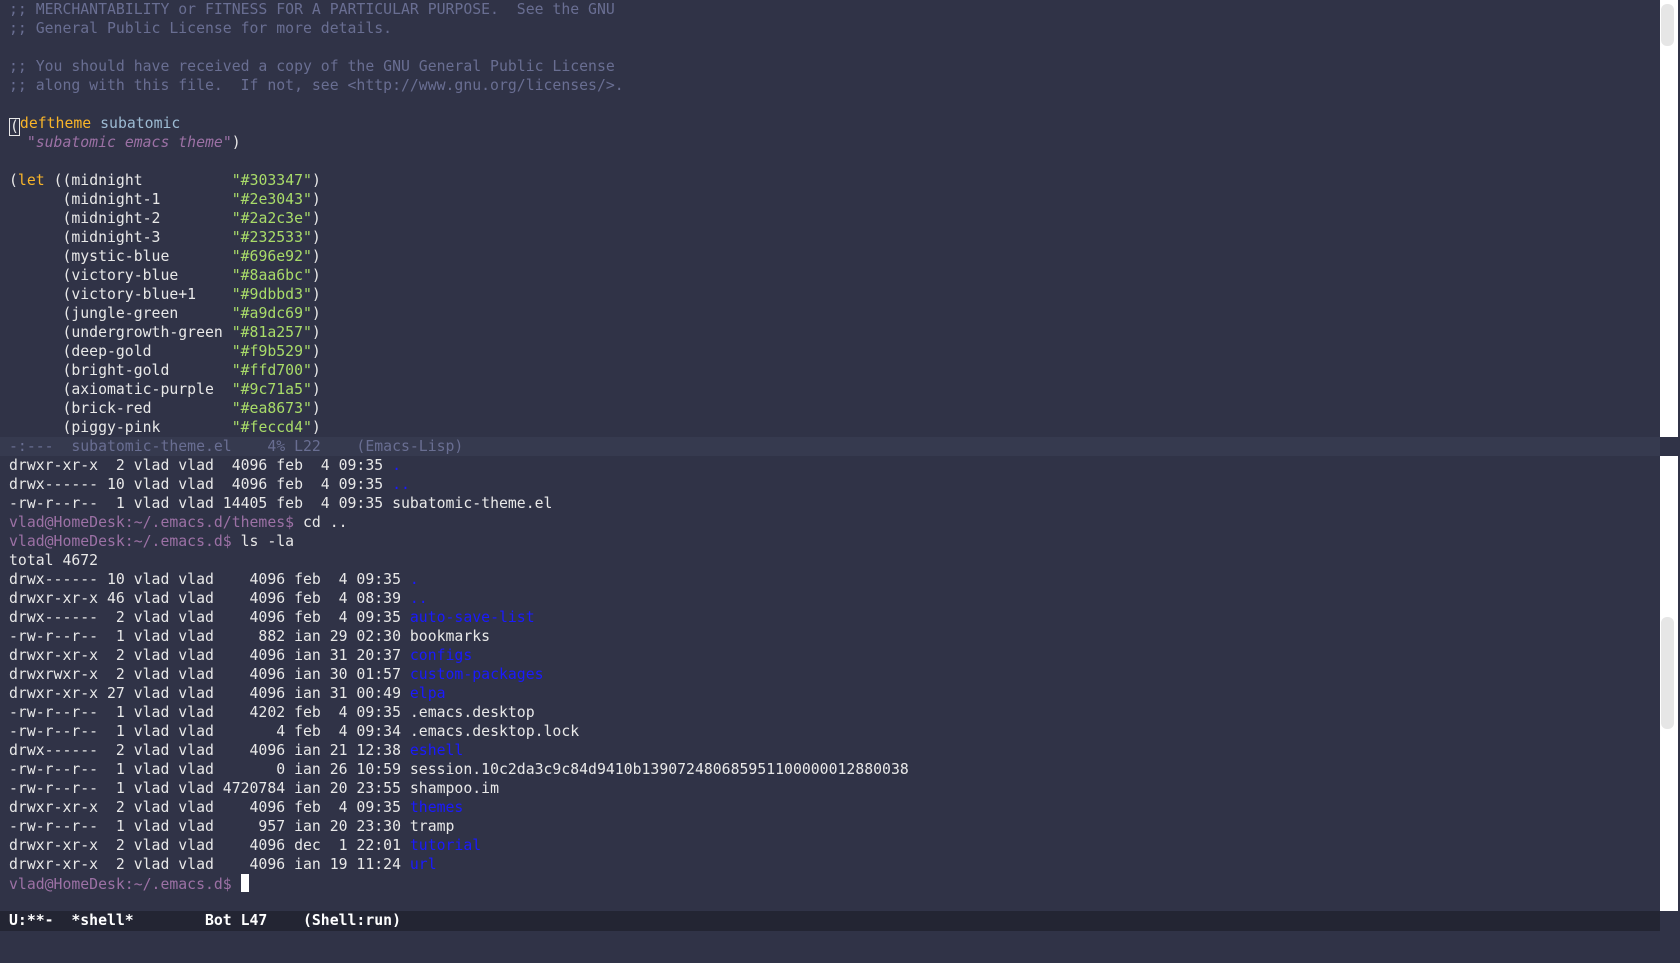 This screenshot has width=1680, height=963. What do you see at coordinates (209, 674) in the screenshot?
I see `file-info: drwxrwxr-x 2 vlad vlad 4096 ian 30 01:57` at bounding box center [209, 674].